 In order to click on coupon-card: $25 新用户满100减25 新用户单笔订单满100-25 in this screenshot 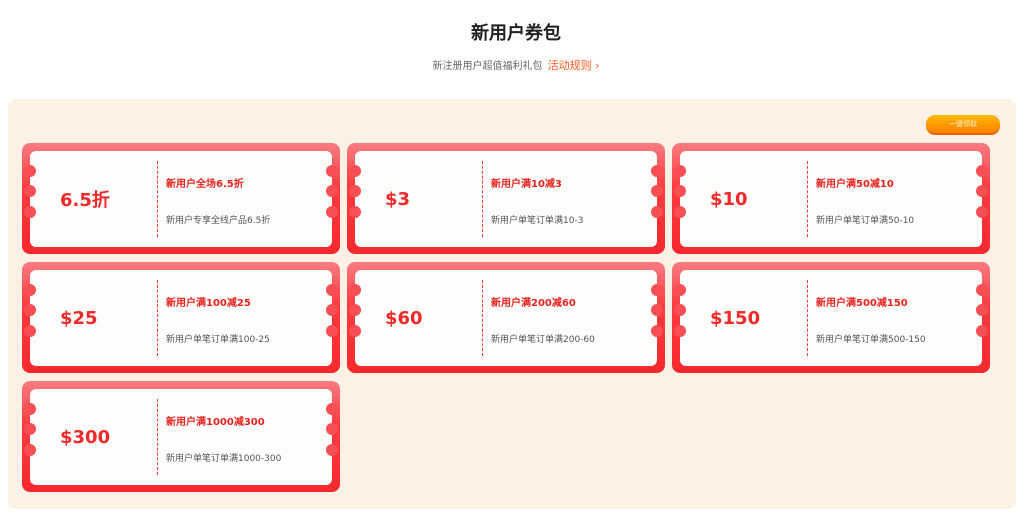, I will do `click(181, 317)`.